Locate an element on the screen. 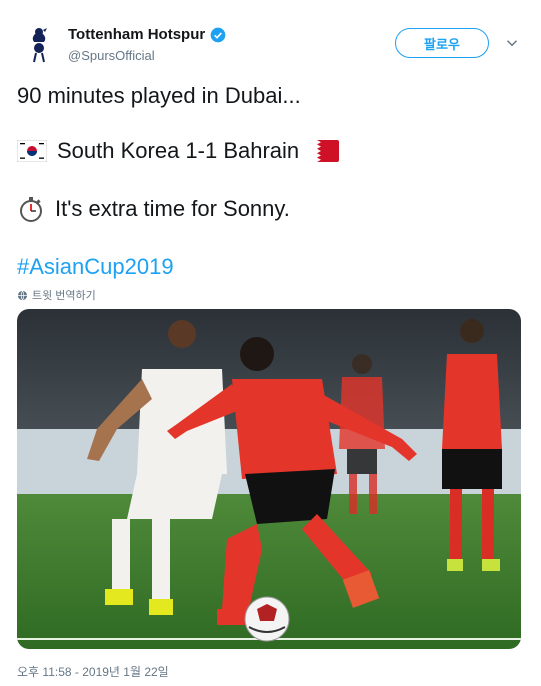 Image resolution: width=541 pixels, height=686 pixels. spurs-cockerel-logo-icon is located at coordinates (39, 45).